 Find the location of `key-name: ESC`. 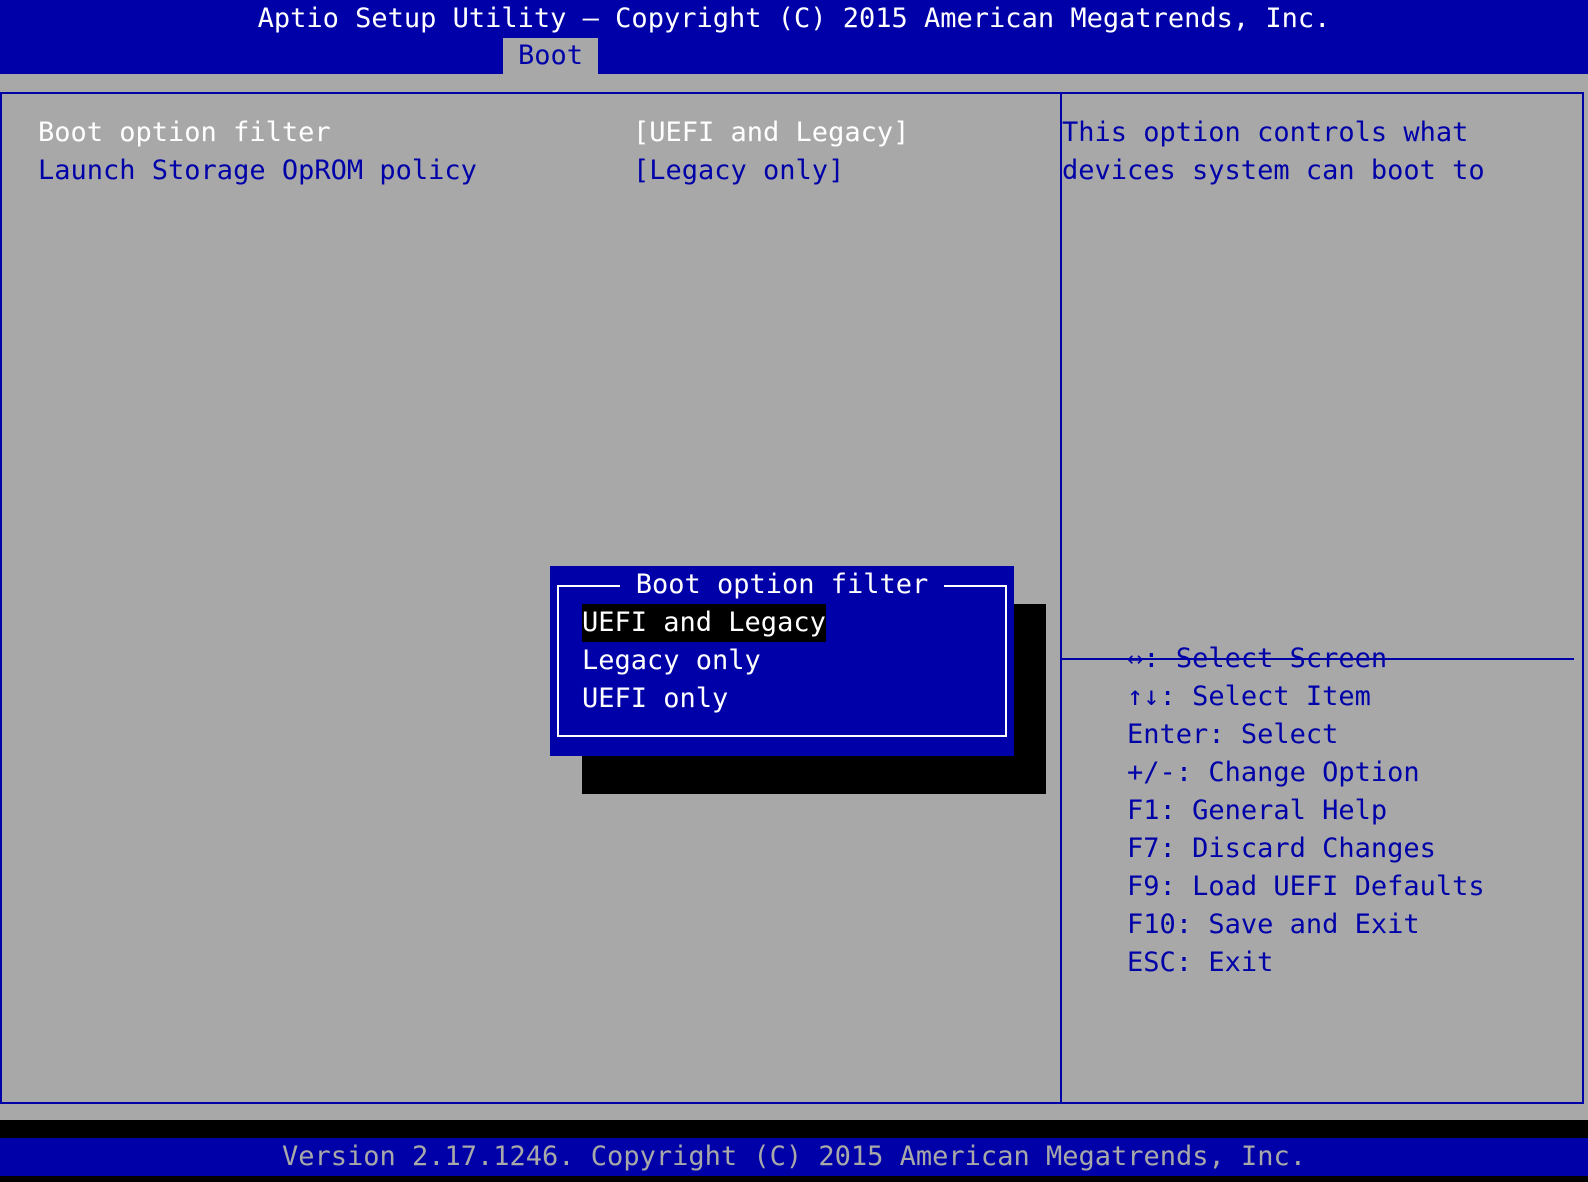

key-name: ESC is located at coordinates (1151, 962).